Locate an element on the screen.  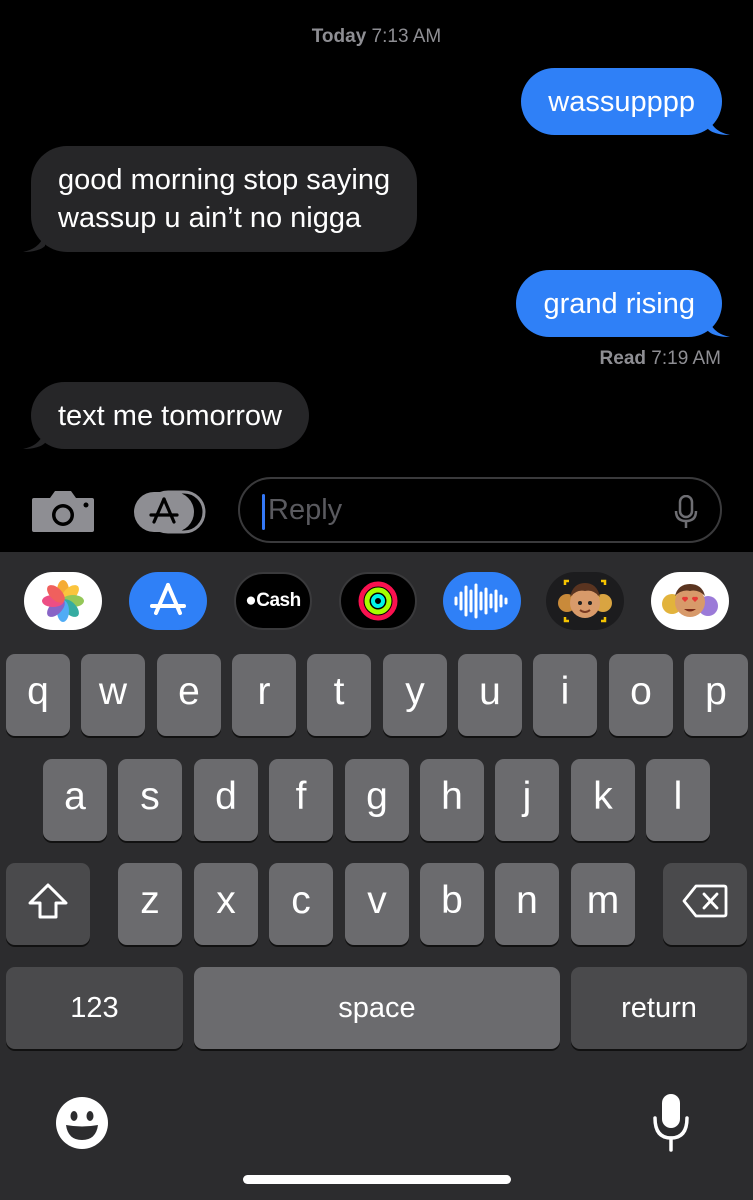
key-v: v is located at coordinates (377, 904).